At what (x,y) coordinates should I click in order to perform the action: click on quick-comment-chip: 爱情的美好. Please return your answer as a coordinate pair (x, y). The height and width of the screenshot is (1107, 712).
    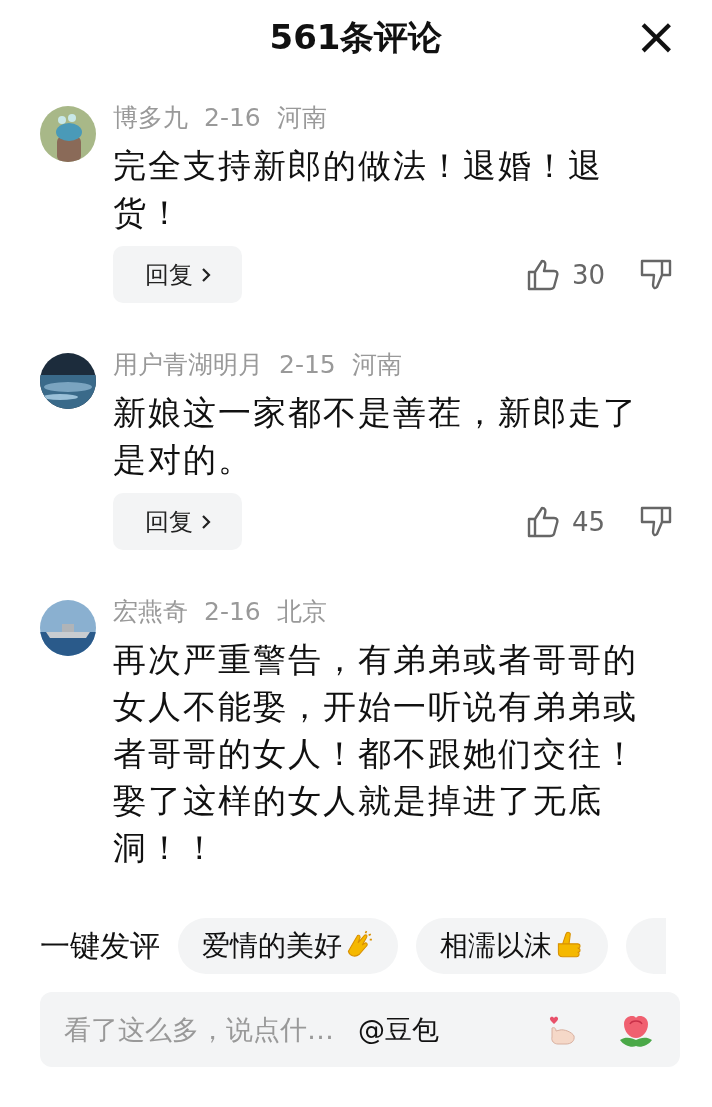
    Looking at the image, I should click on (288, 946).